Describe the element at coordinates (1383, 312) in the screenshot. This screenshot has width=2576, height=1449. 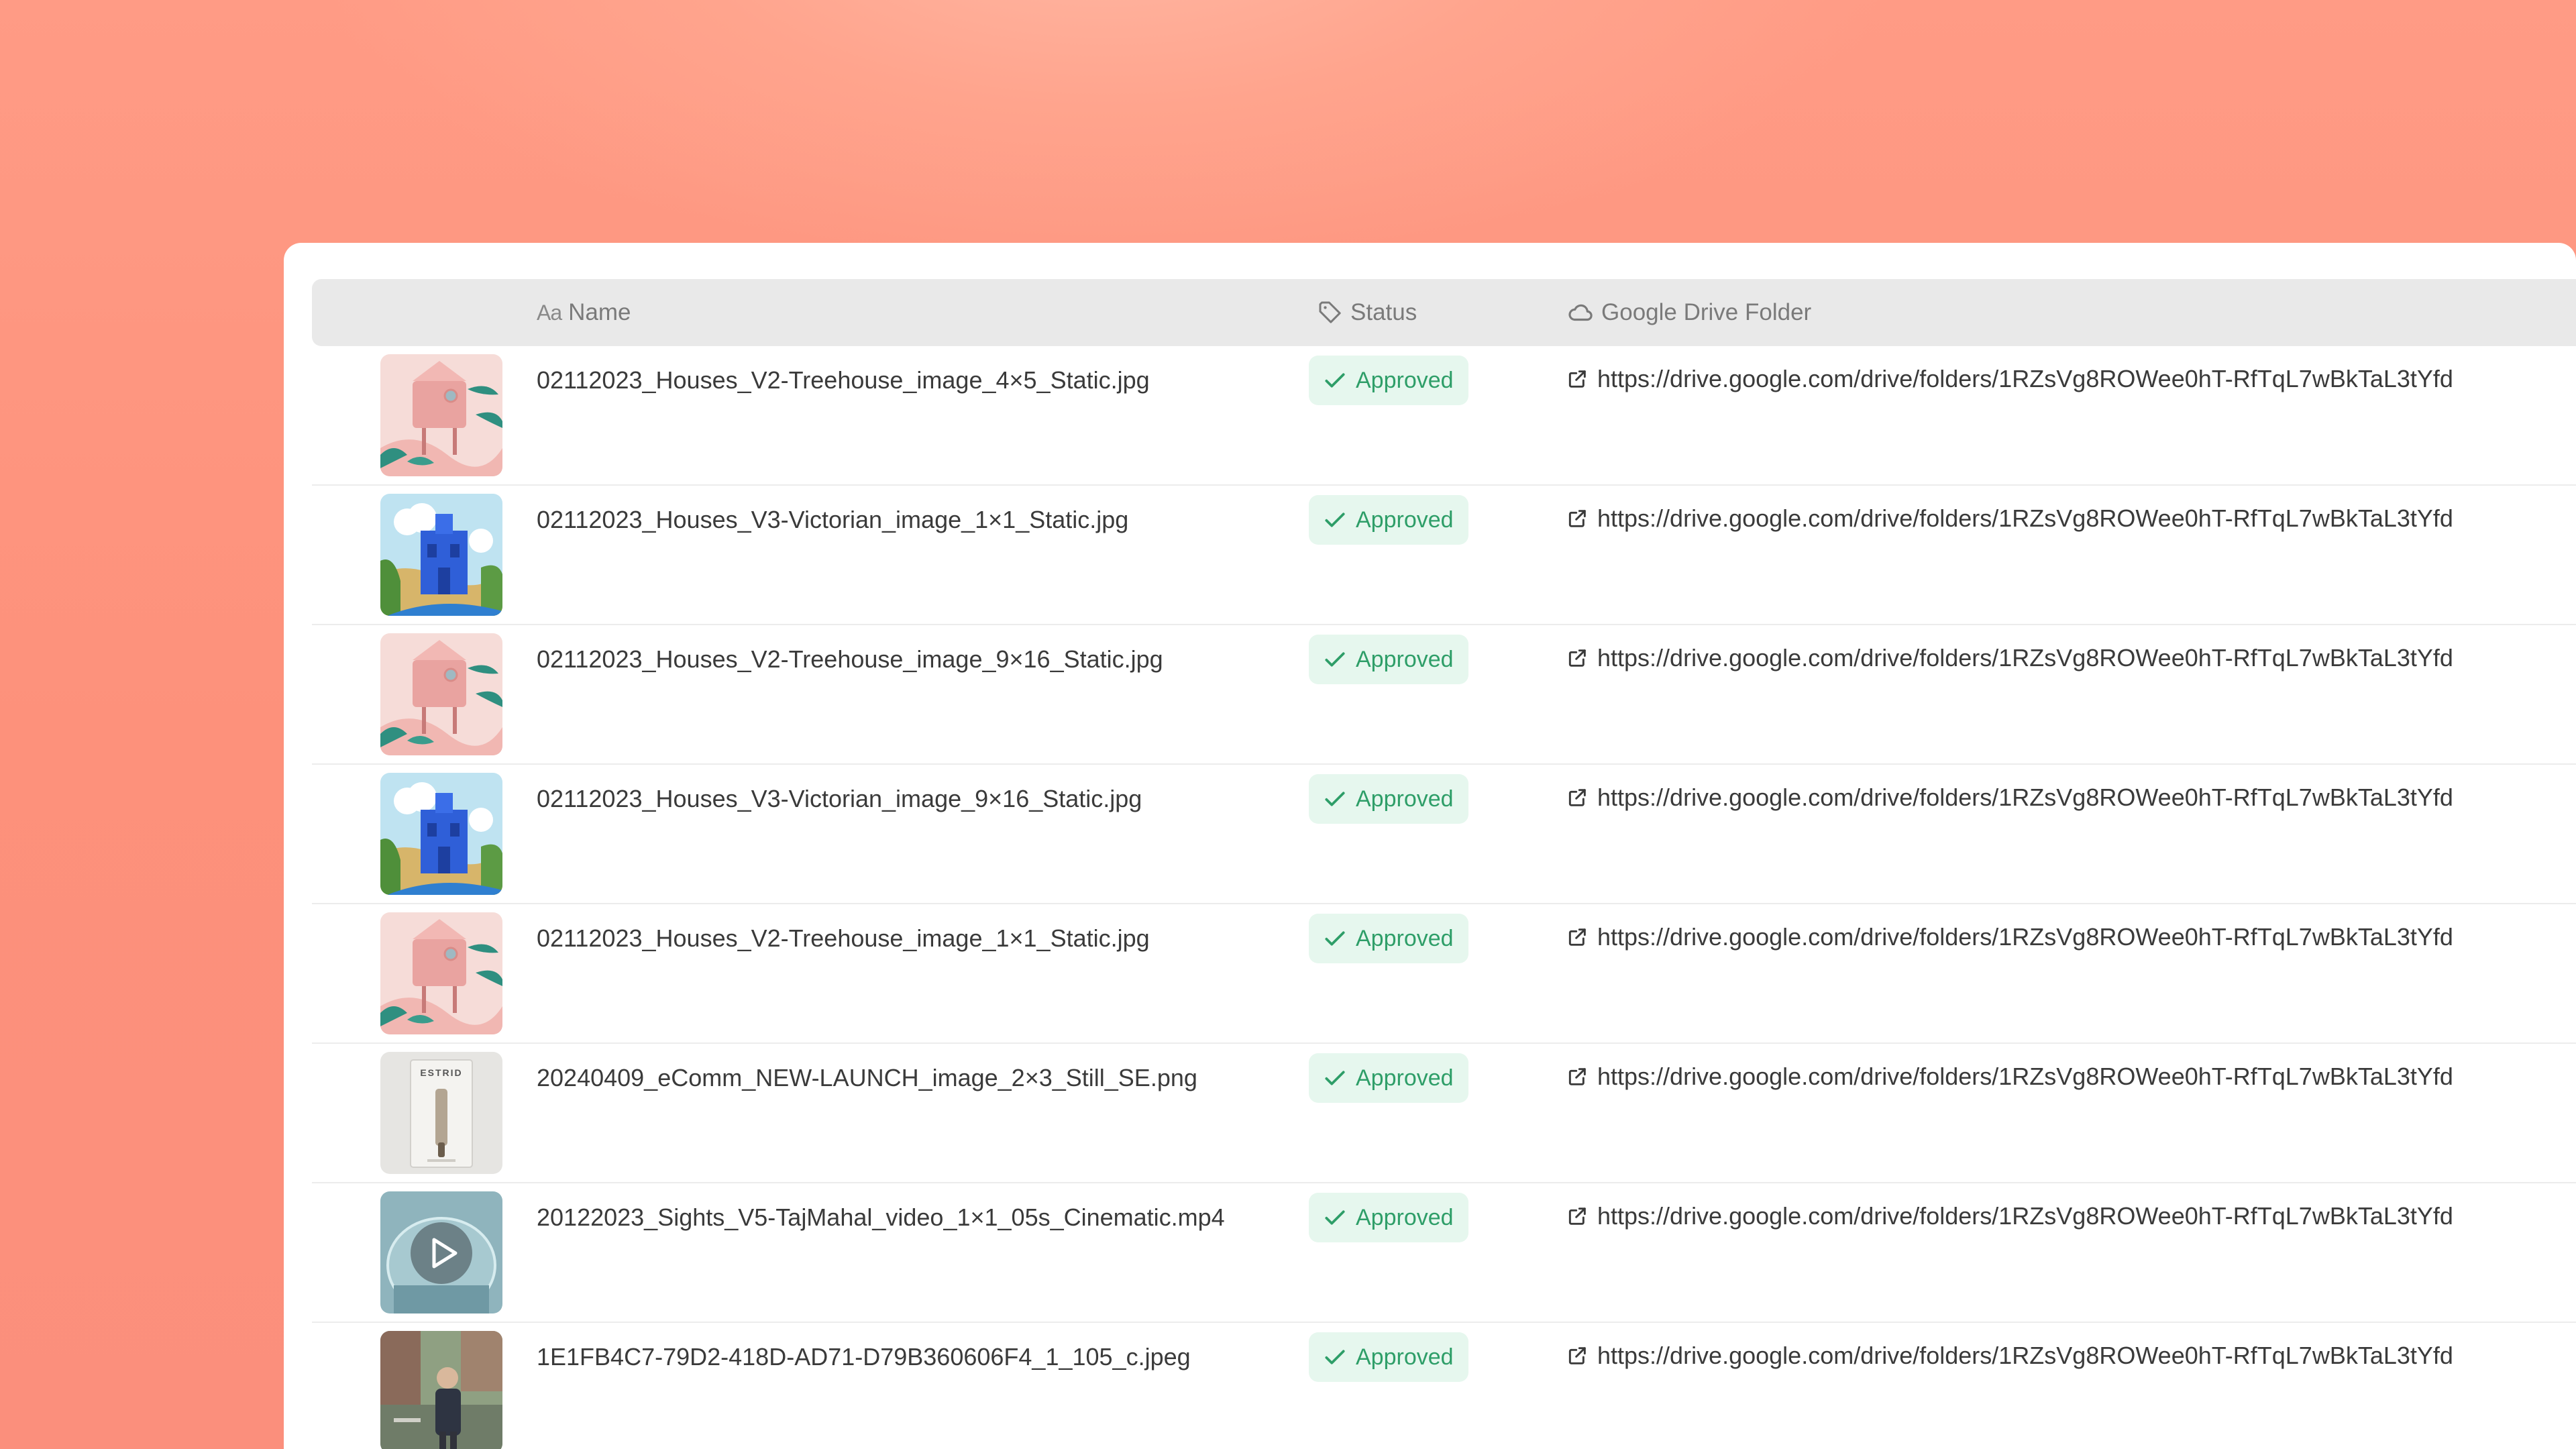
I see `column-header-status-label: Status` at that location.